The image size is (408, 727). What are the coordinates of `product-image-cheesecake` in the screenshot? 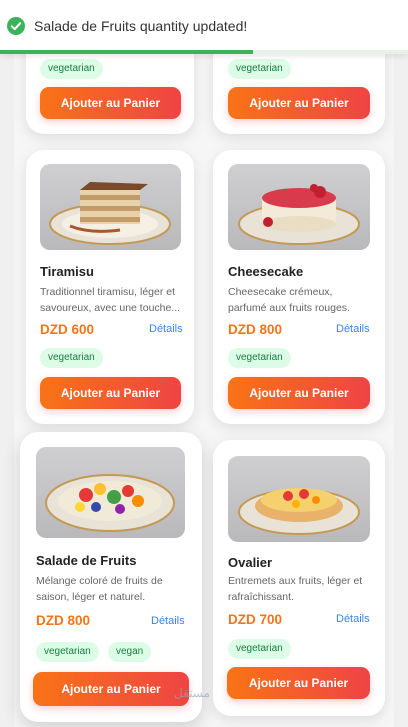 It's located at (299, 207).